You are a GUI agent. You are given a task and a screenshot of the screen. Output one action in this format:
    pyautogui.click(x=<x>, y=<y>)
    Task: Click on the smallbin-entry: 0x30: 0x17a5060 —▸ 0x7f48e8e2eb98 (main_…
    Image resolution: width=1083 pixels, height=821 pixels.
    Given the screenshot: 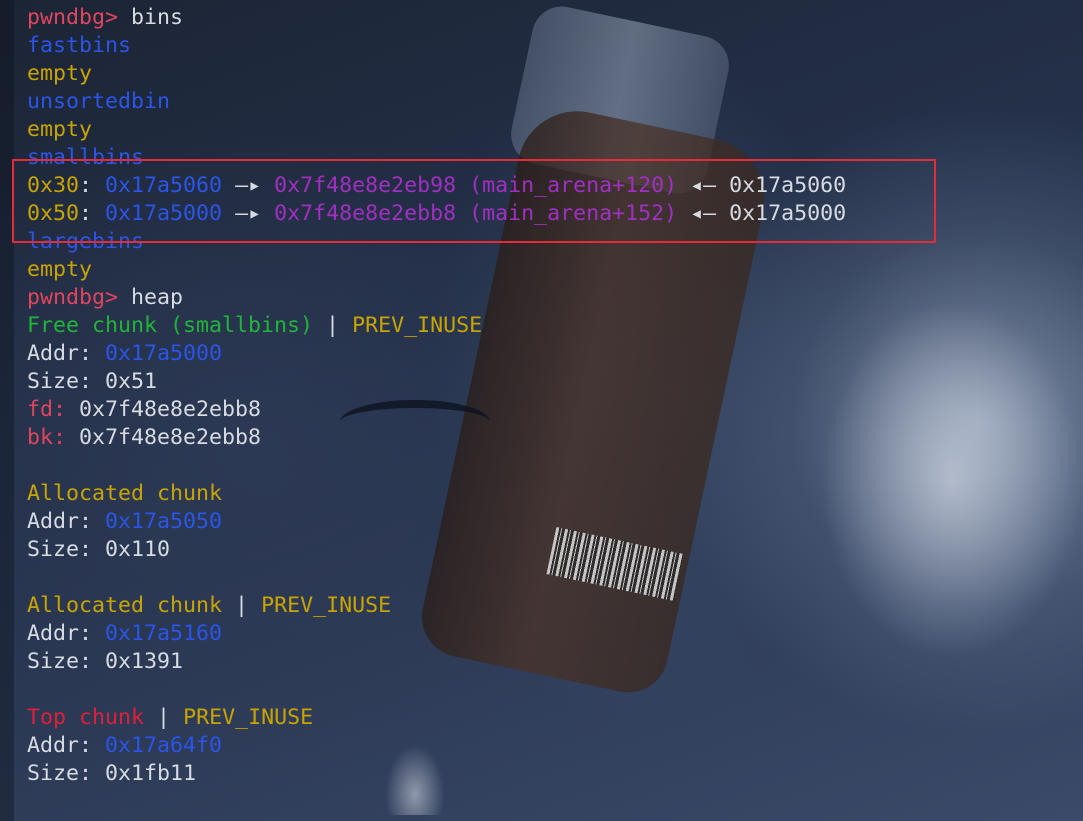 What is the action you would take?
    pyautogui.click(x=437, y=185)
    